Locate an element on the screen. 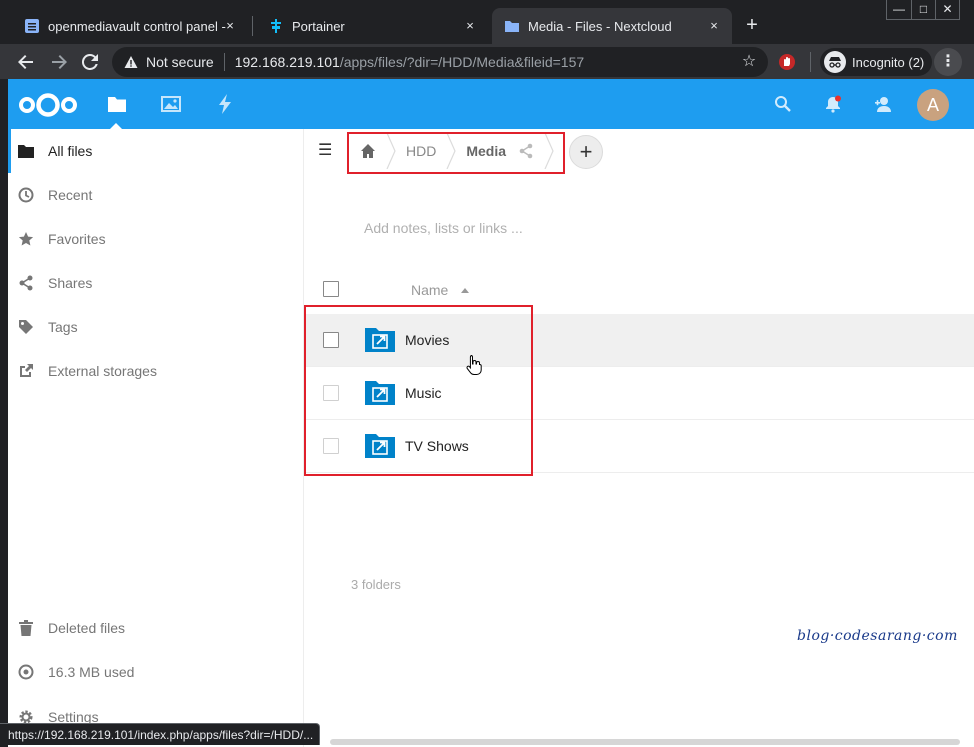 Image resolution: width=974 pixels, height=747 pixels. bookmark-star-icon: ☆ is located at coordinates (749, 62).